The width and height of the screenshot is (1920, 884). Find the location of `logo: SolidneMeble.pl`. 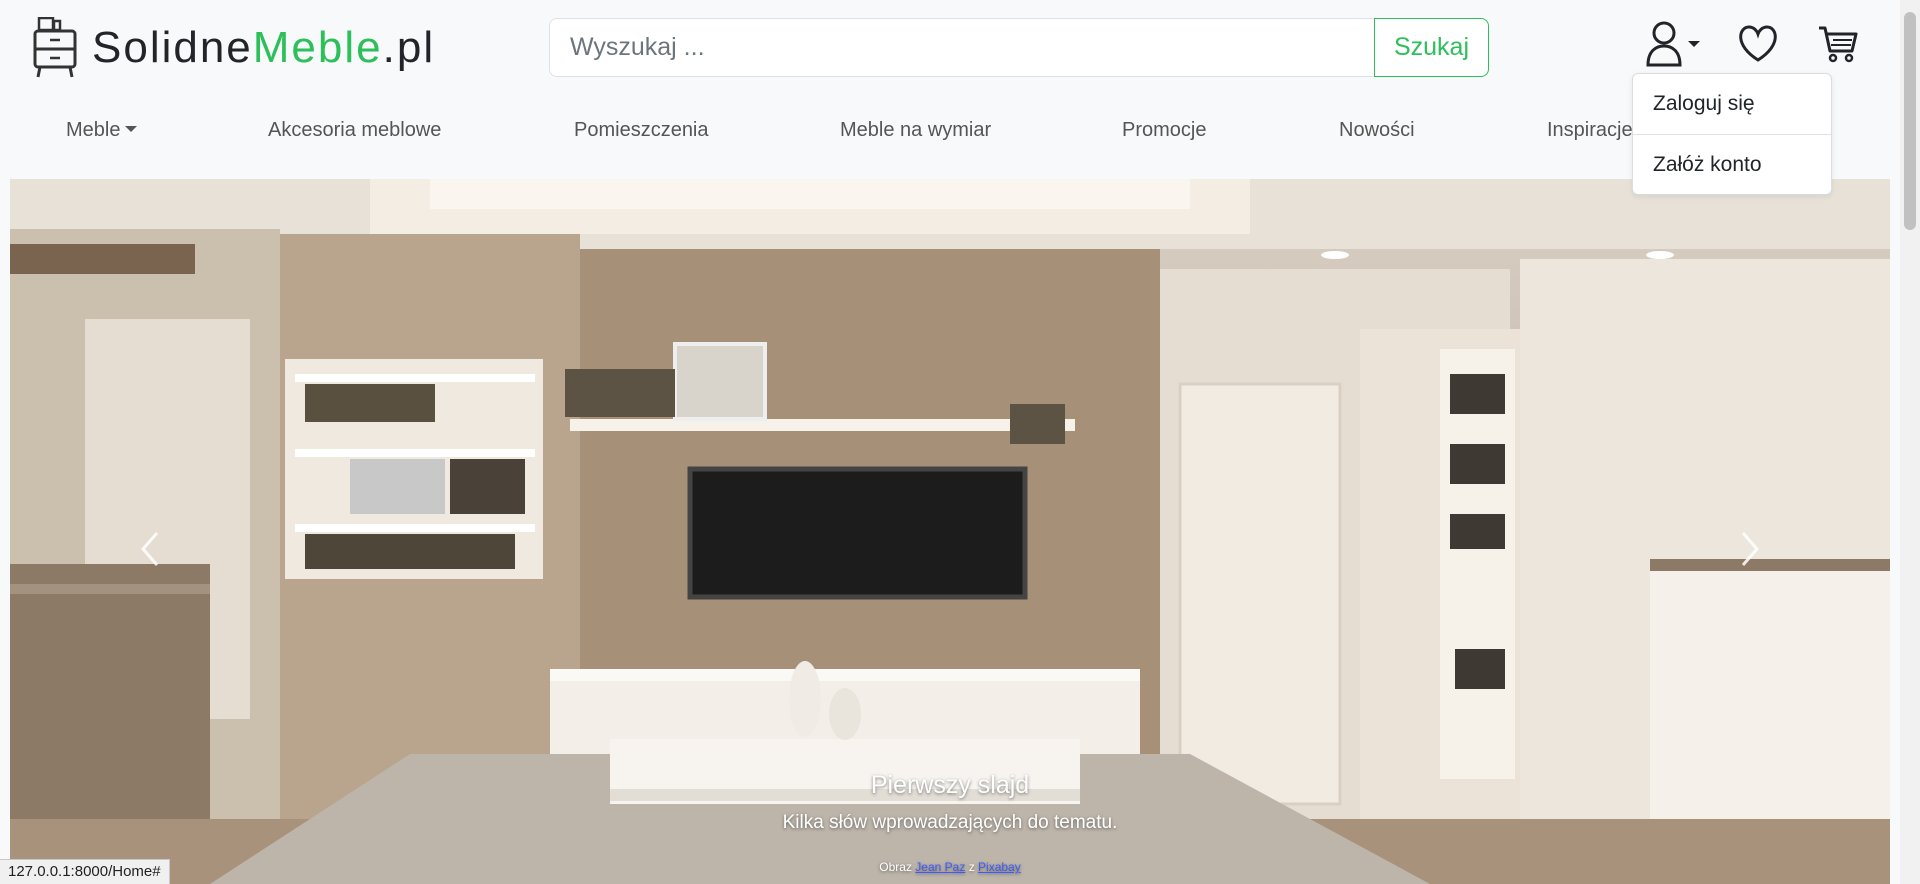

logo: SolidneMeble.pl is located at coordinates (233, 48).